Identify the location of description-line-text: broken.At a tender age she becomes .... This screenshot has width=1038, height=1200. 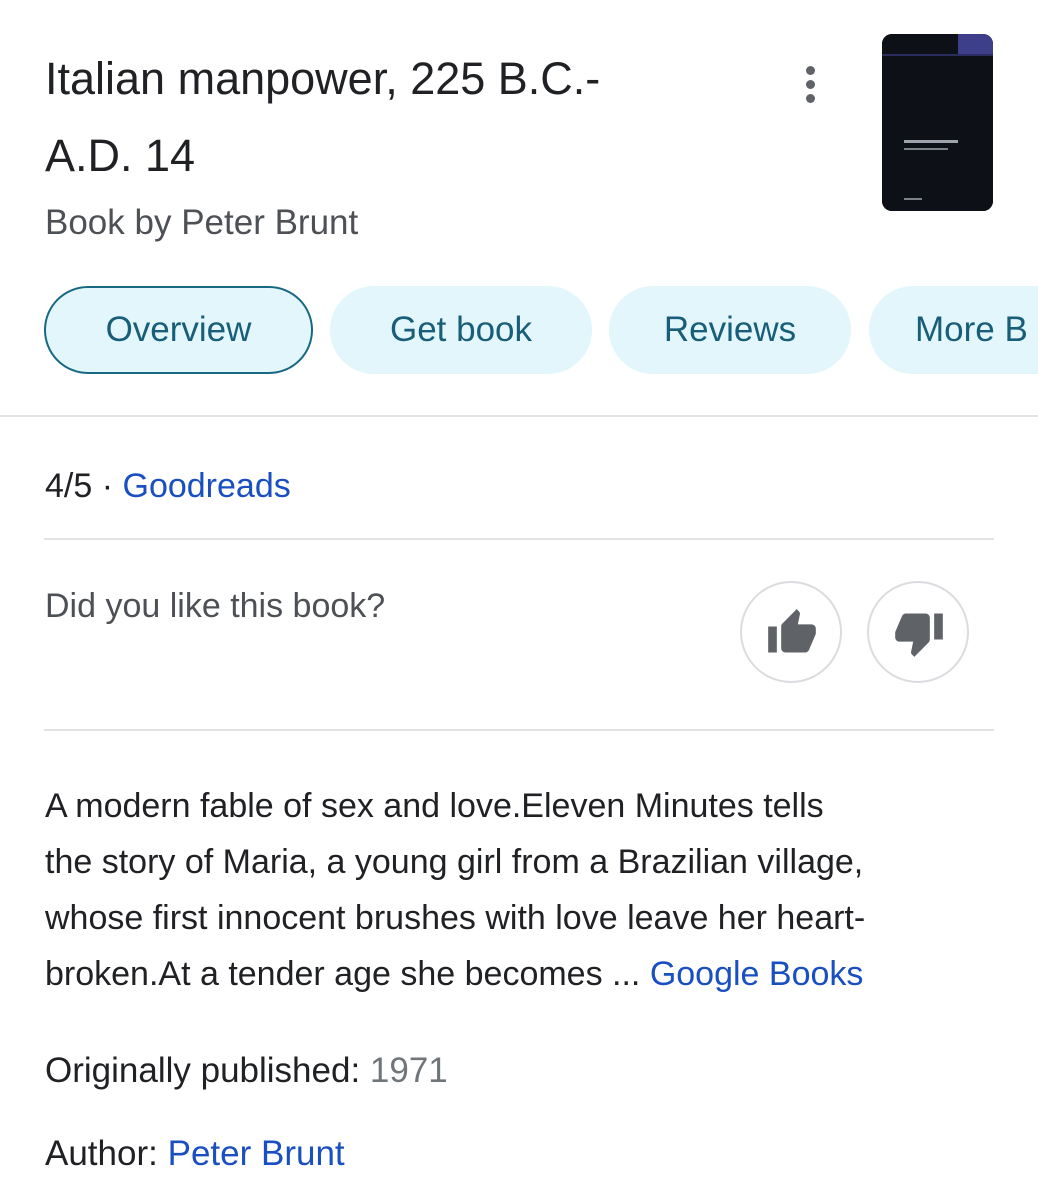
(343, 974).